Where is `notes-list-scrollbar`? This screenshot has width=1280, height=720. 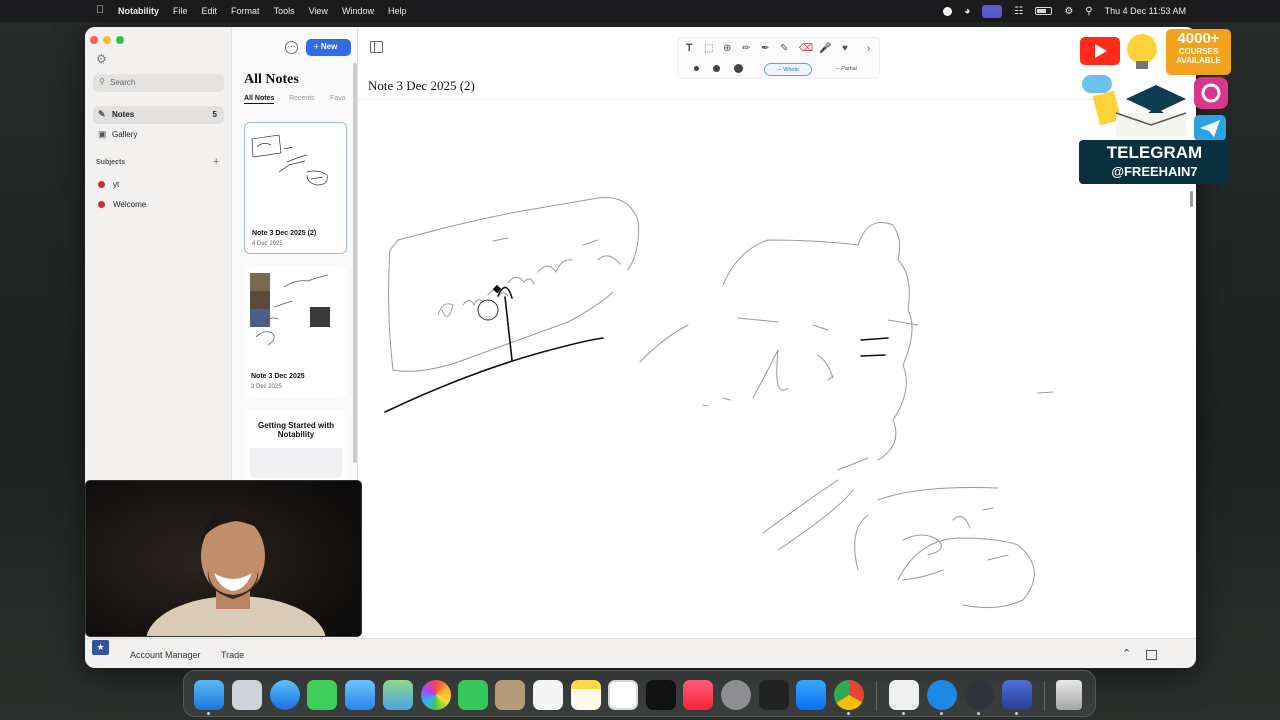
notes-list-scrollbar is located at coordinates (355, 263).